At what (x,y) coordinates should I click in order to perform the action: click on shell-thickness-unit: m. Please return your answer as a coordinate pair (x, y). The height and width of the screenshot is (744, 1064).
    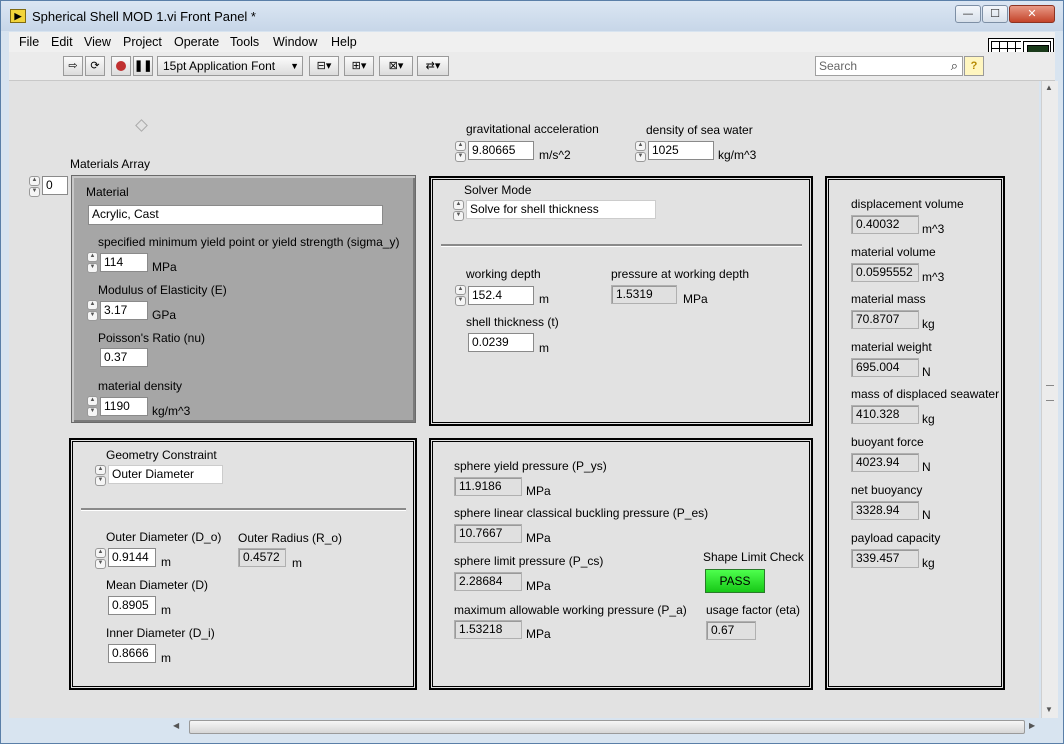
    Looking at the image, I should click on (544, 348).